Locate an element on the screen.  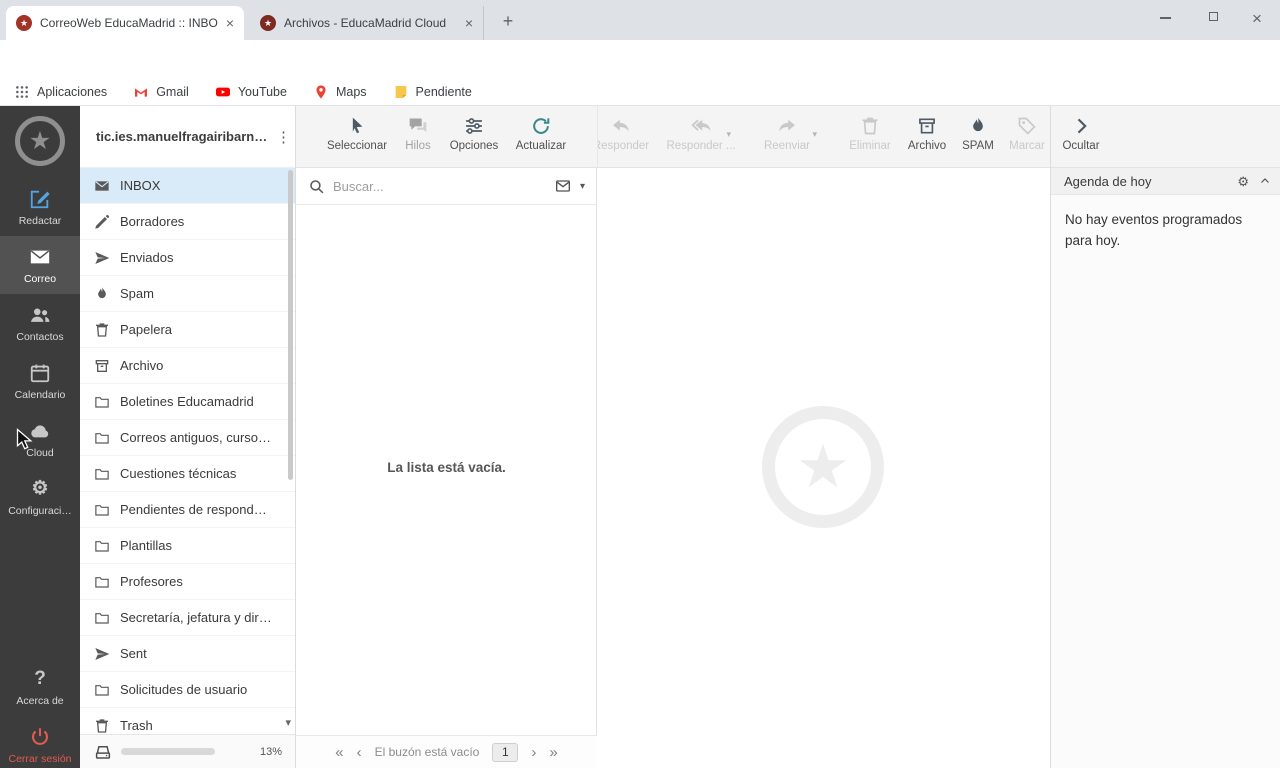
bookmark-pendiente: Pendiente is located at coordinates (432, 92).